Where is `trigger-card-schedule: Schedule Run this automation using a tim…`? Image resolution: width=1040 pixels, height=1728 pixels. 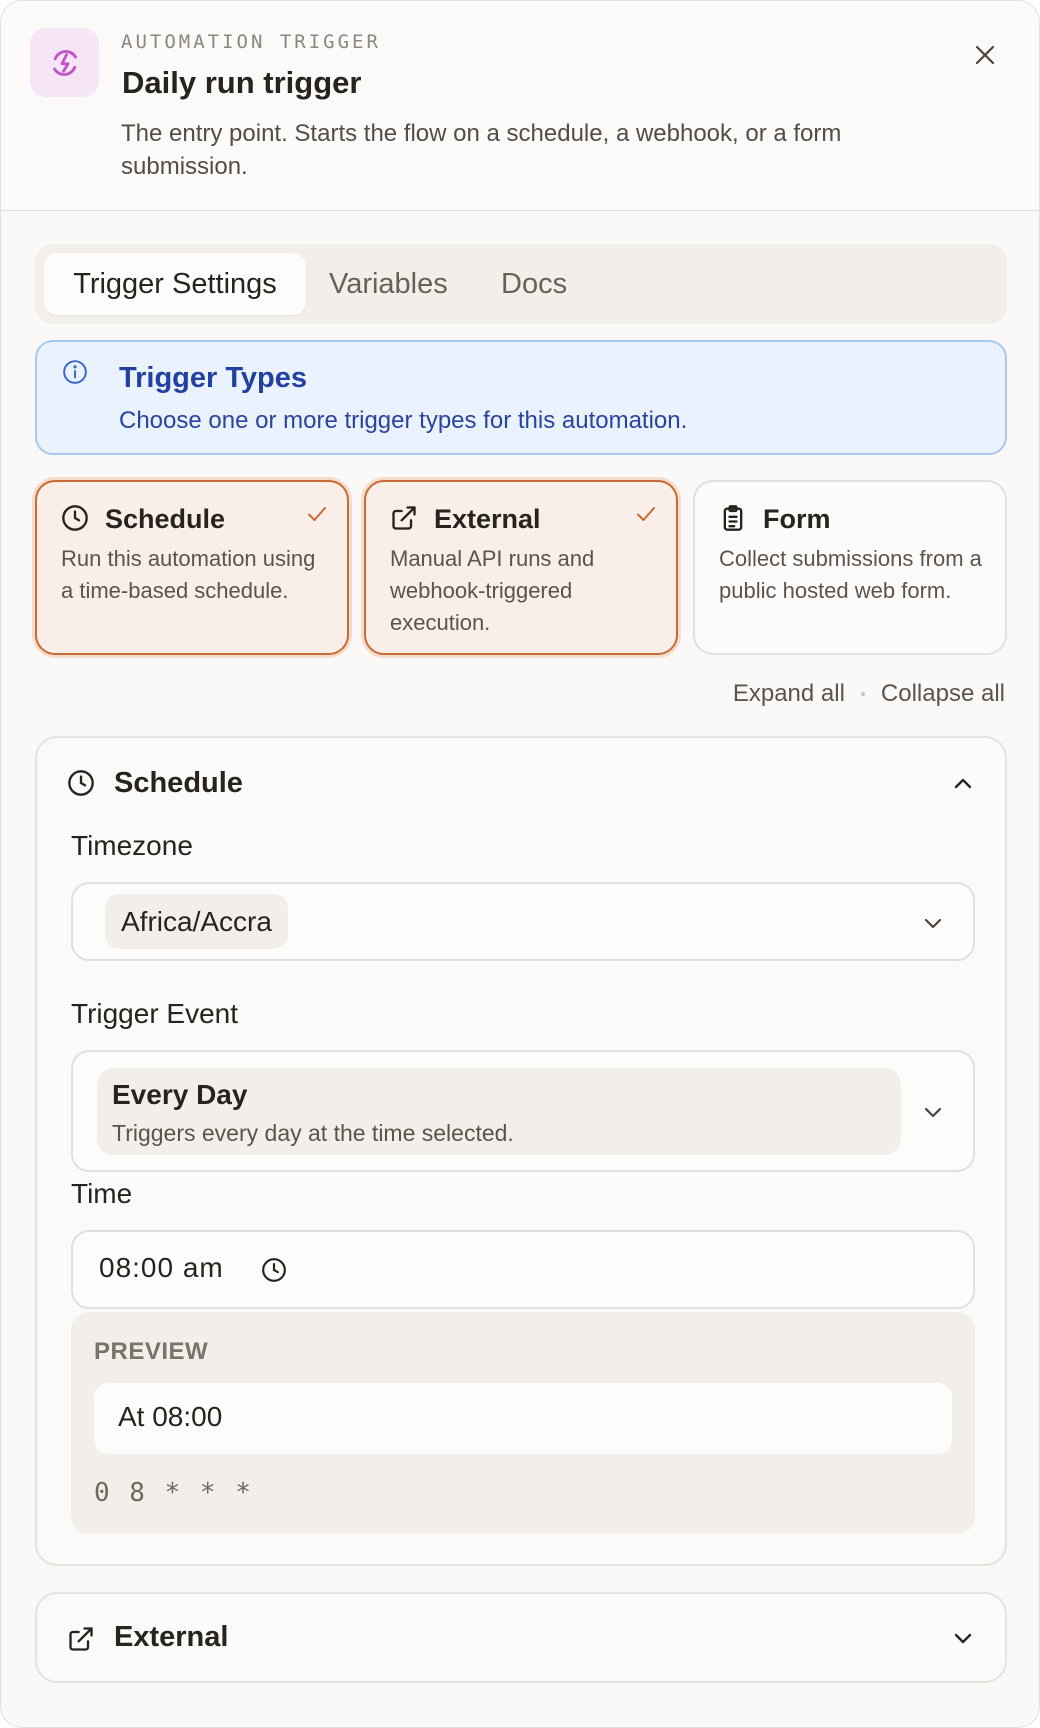
trigger-card-schedule: Schedule Run this automation using a tim… is located at coordinates (192, 567).